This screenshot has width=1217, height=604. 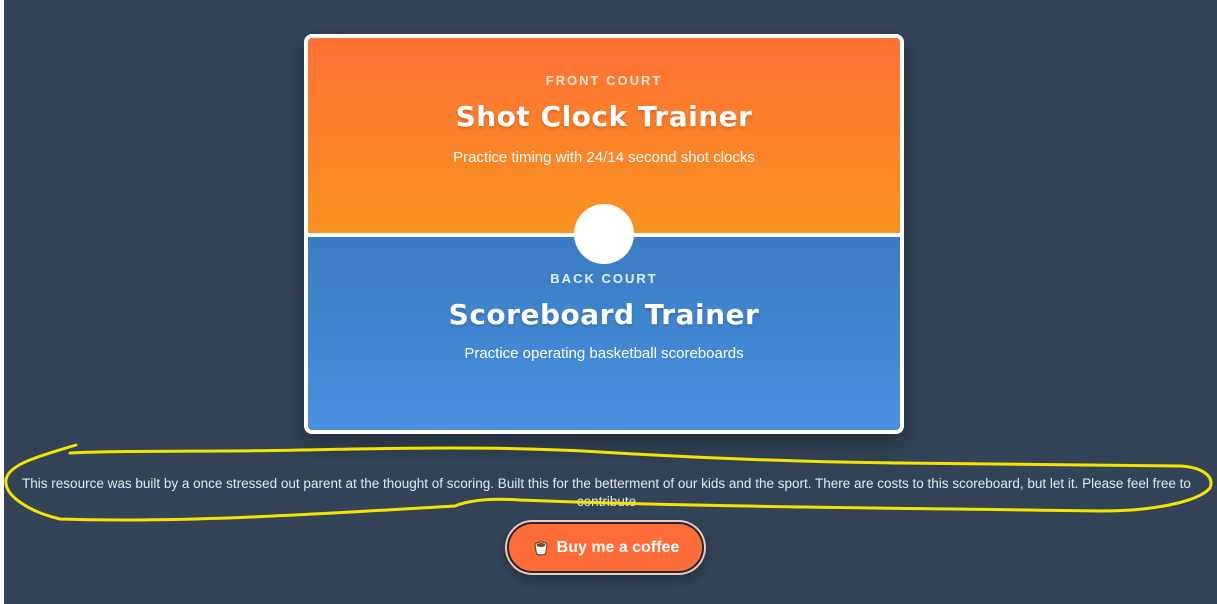 What do you see at coordinates (604, 314) in the screenshot?
I see `scoreboard-trainer-title: Scoreboard Trainer` at bounding box center [604, 314].